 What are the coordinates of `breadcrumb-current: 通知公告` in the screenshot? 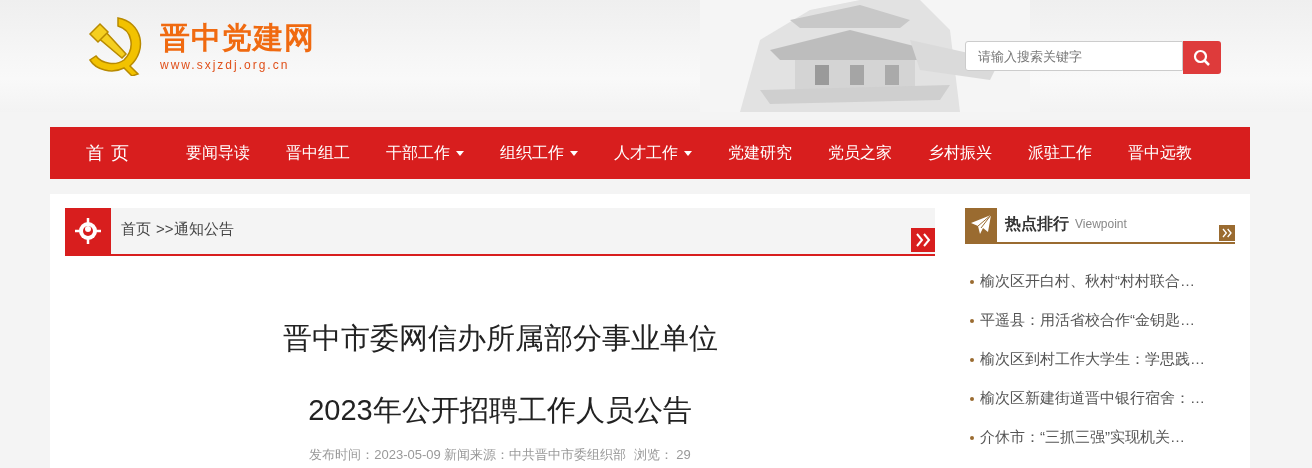 It's located at (203, 229).